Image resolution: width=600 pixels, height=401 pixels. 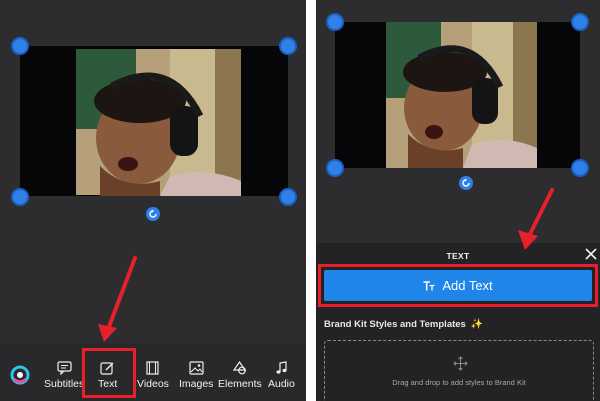 I want to click on image-icon, so click(x=196, y=368).